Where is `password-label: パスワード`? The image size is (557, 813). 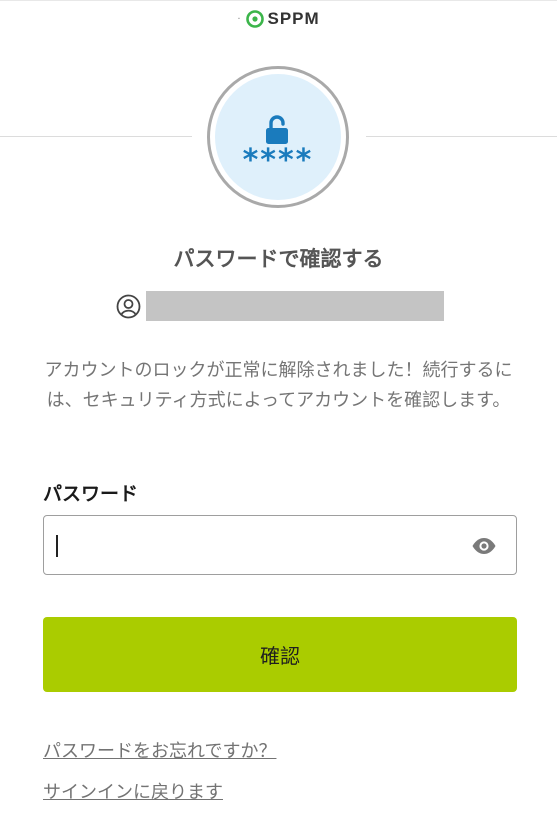
password-label: パスワード is located at coordinates (91, 494).